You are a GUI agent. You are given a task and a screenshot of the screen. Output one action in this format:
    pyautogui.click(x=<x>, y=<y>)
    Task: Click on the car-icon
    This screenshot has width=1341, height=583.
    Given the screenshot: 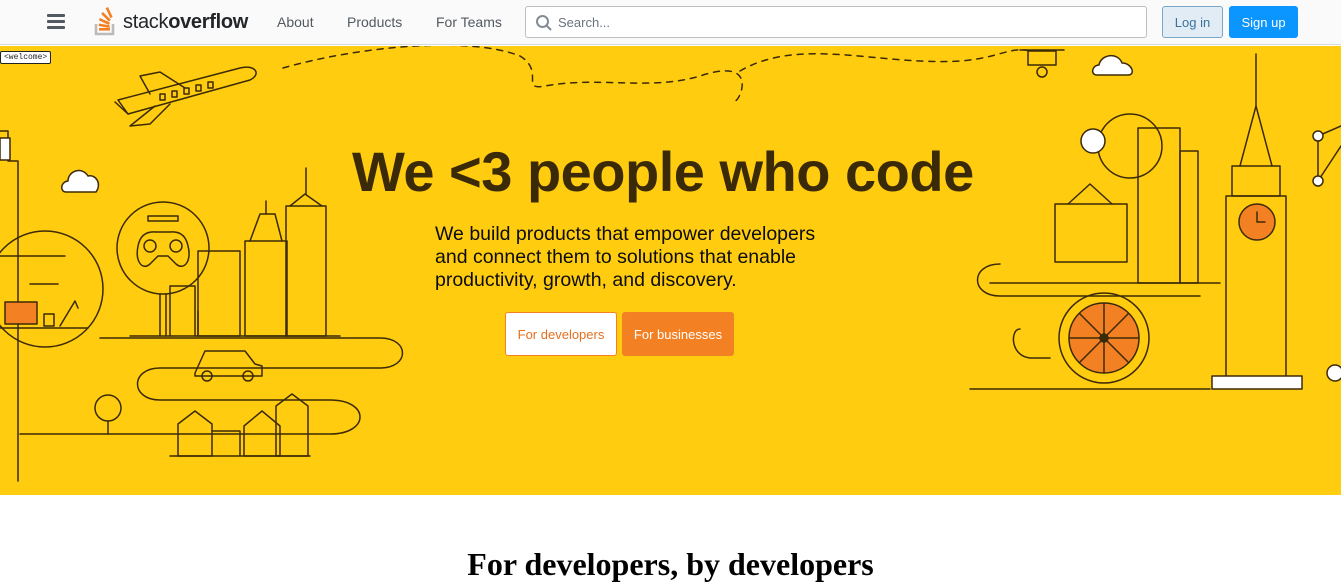 What is the action you would take?
    pyautogui.click(x=228, y=366)
    